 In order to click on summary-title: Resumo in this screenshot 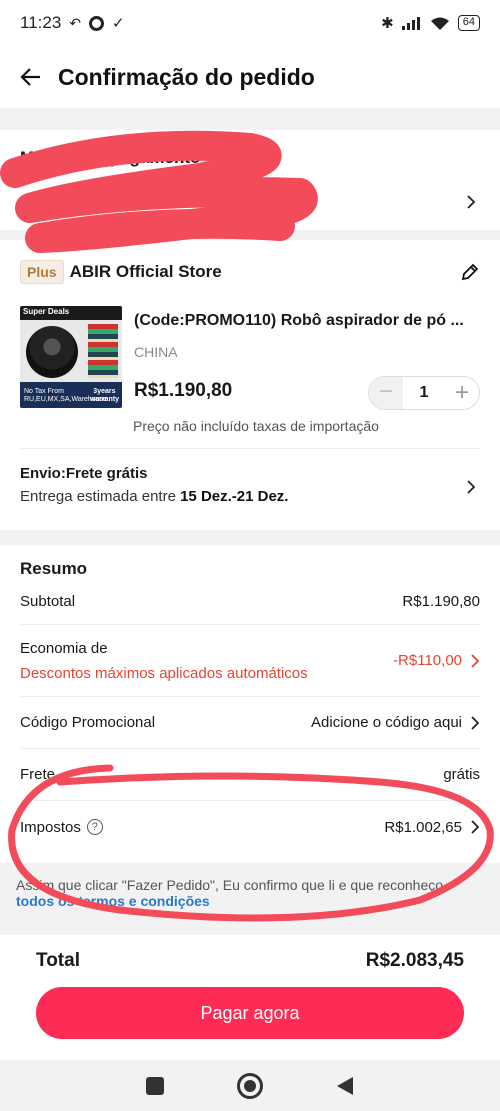, I will do `click(54, 568)`.